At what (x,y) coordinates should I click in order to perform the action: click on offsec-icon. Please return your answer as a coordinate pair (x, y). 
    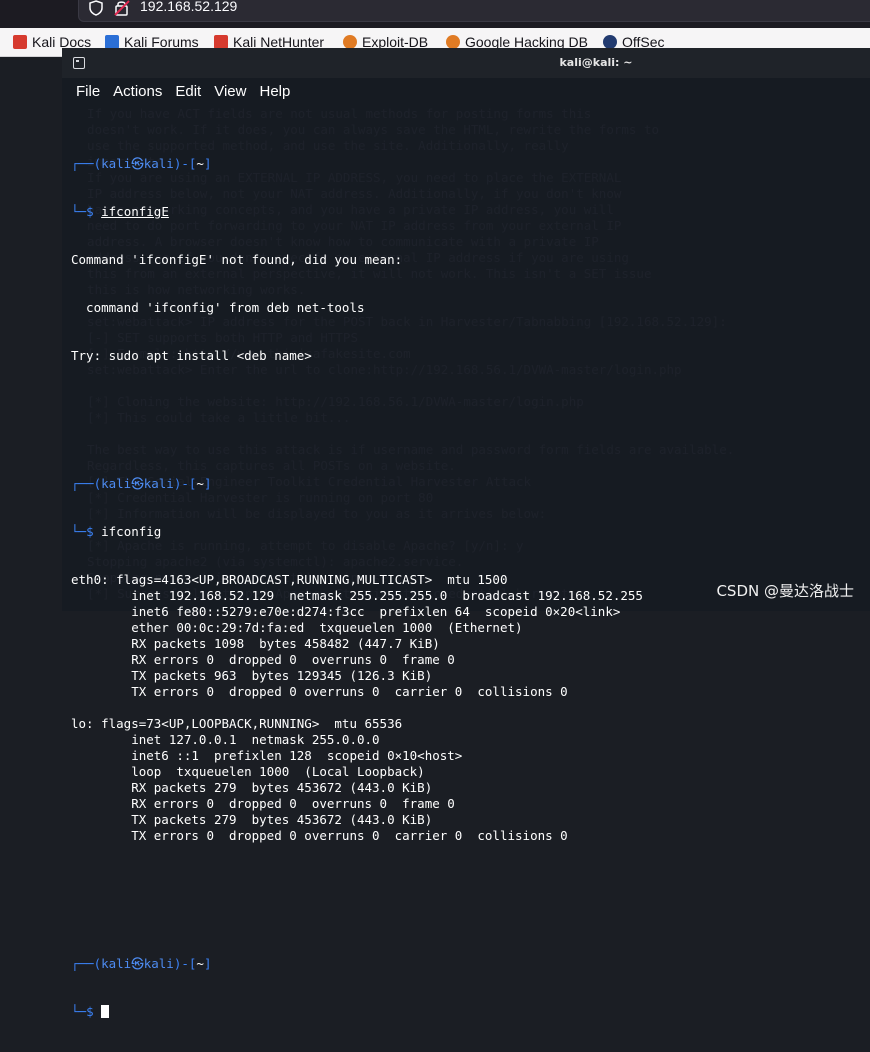
    Looking at the image, I should click on (610, 42).